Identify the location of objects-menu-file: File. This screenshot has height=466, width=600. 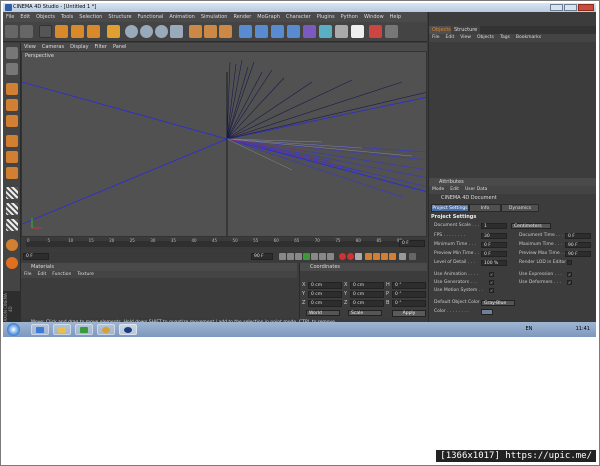
(436, 38).